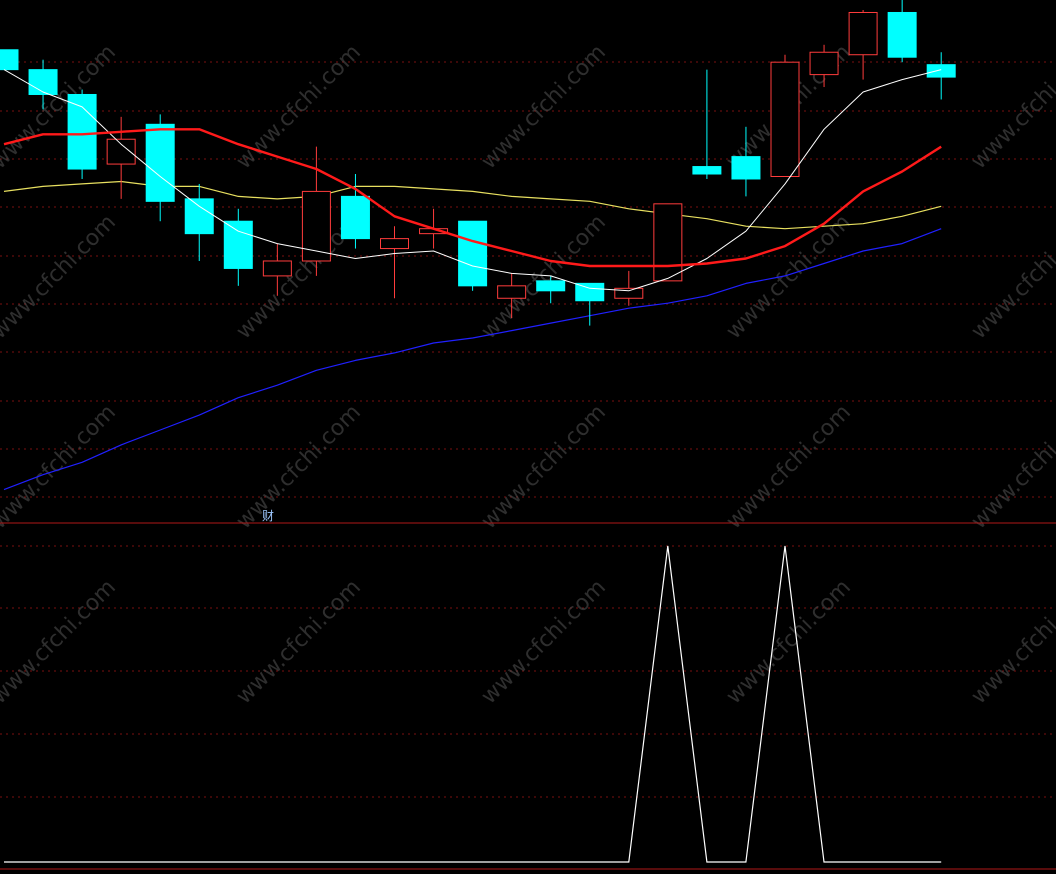 This screenshot has height=874, width=1056. Describe the element at coordinates (268, 516) in the screenshot. I see `marker-label: 财` at that location.